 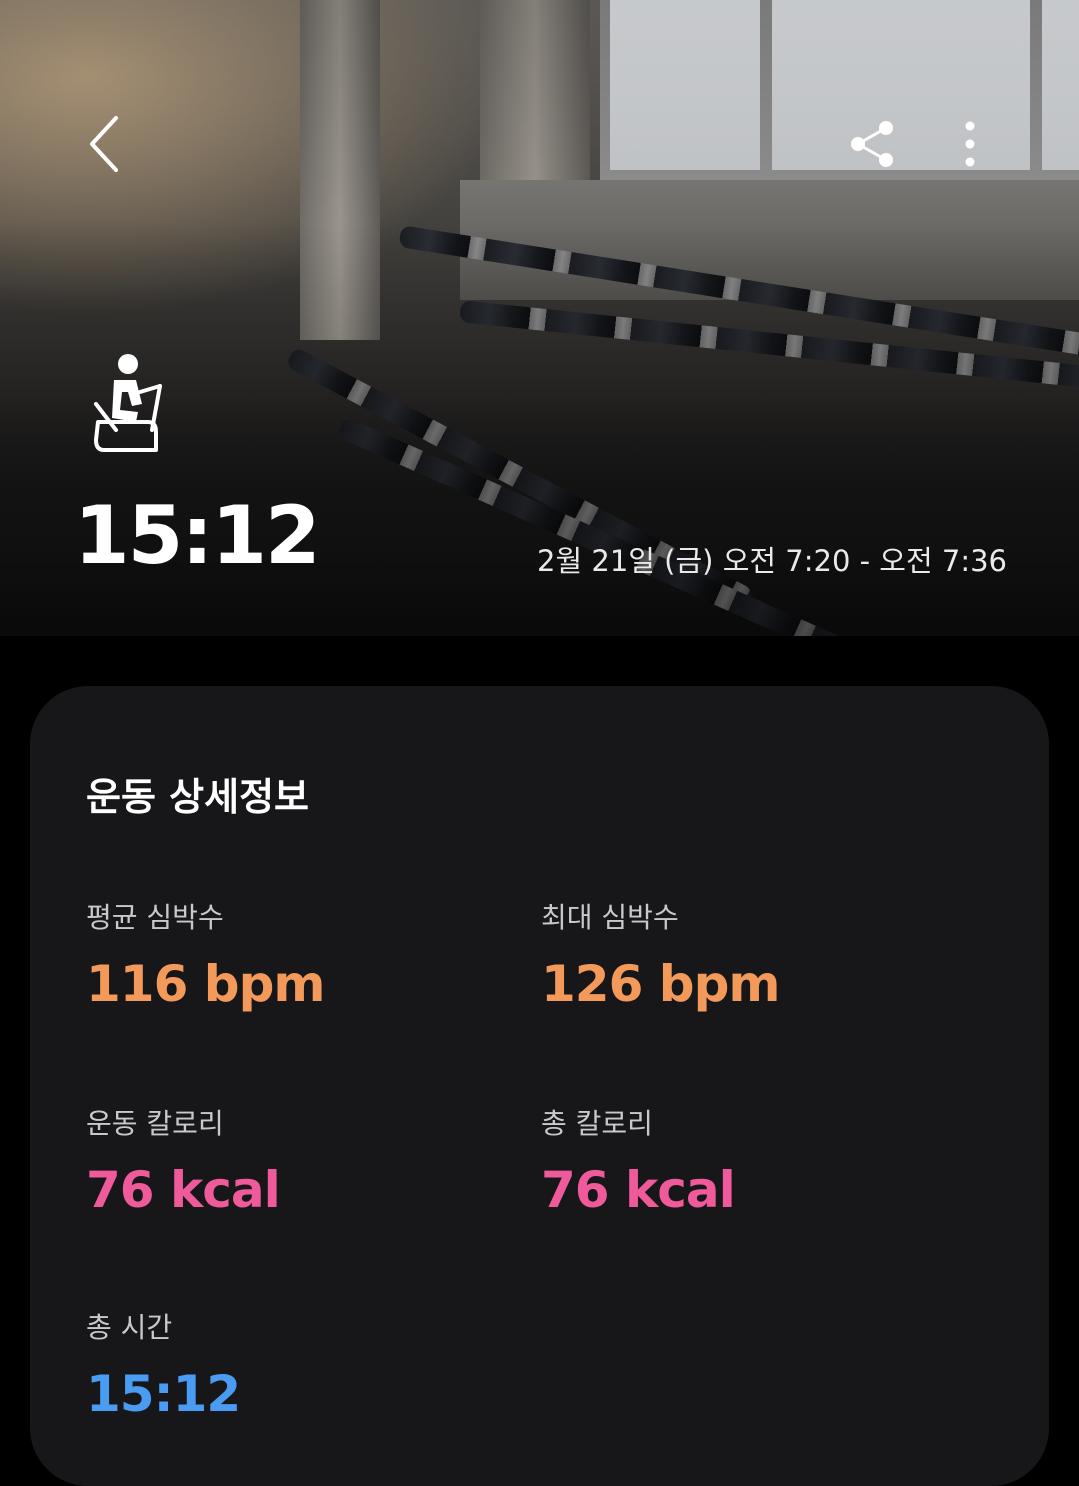 What do you see at coordinates (163, 1394) in the screenshot?
I see `metric-value: 15:12` at bounding box center [163, 1394].